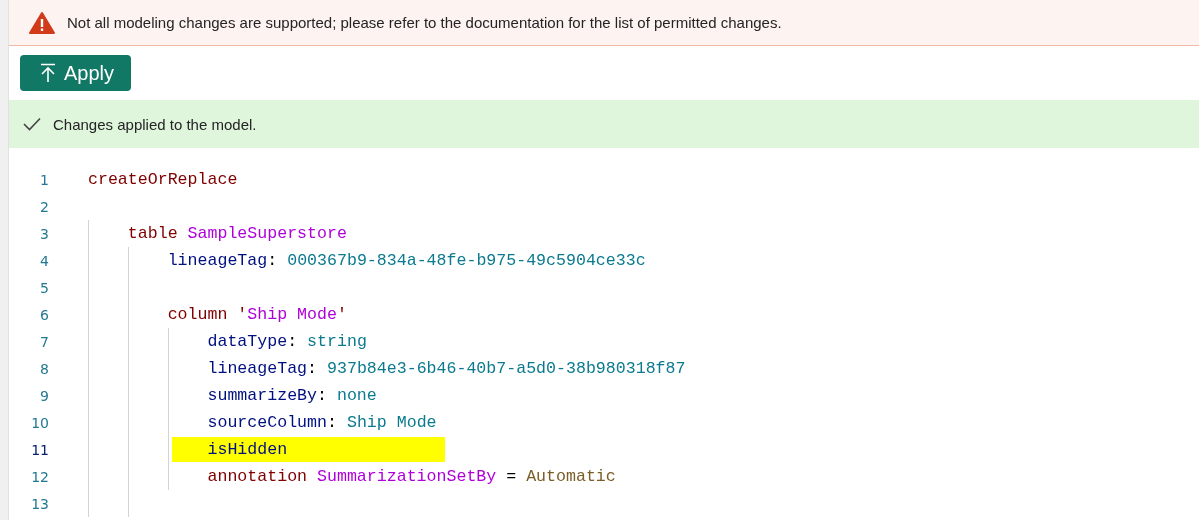  I want to click on line-number: 7, so click(44, 341).